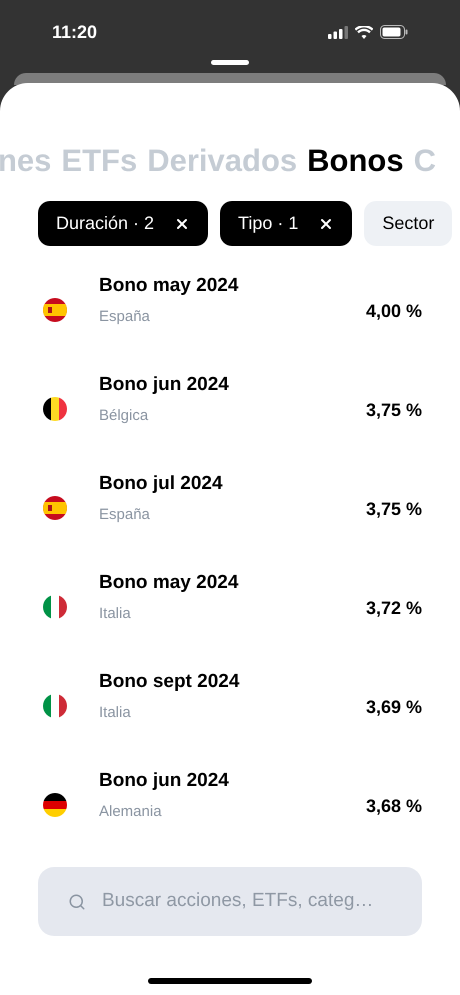  What do you see at coordinates (131, 812) in the screenshot?
I see `bond-country: Alemania` at bounding box center [131, 812].